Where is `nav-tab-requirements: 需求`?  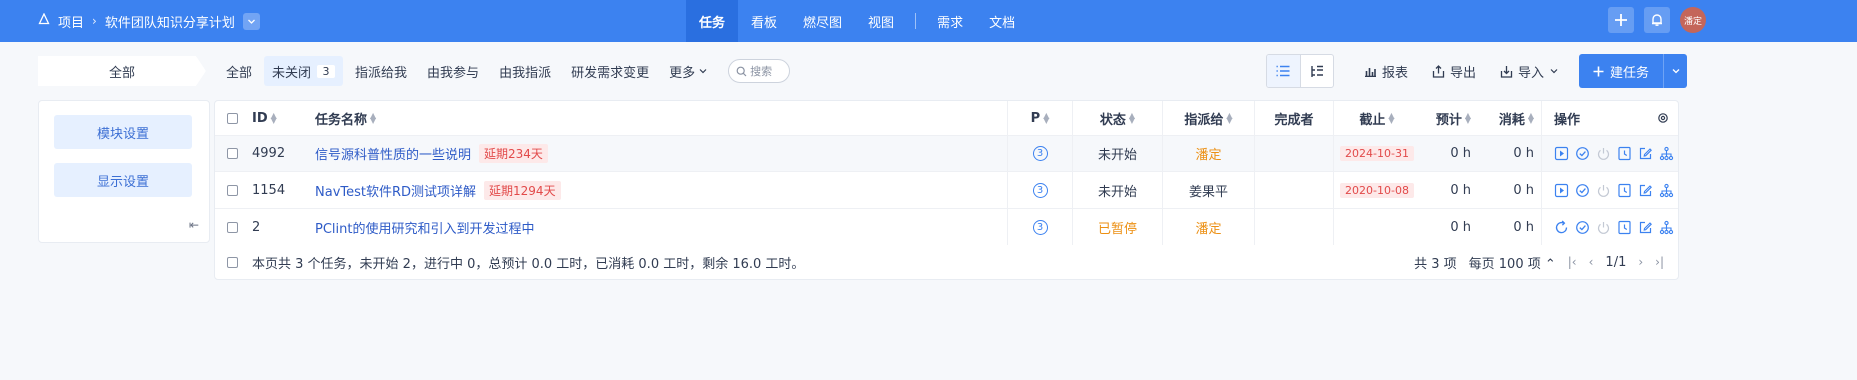 nav-tab-requirements: 需求 is located at coordinates (950, 21).